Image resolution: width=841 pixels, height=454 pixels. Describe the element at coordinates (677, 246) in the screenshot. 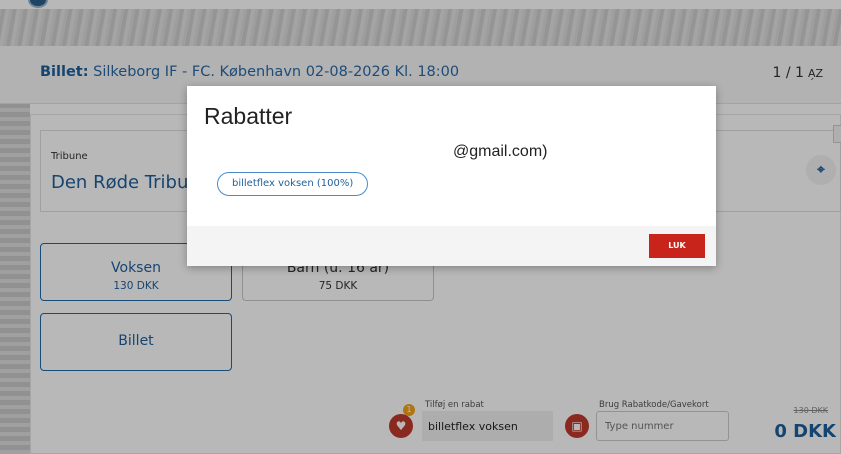

I see `close-button: LUK` at that location.